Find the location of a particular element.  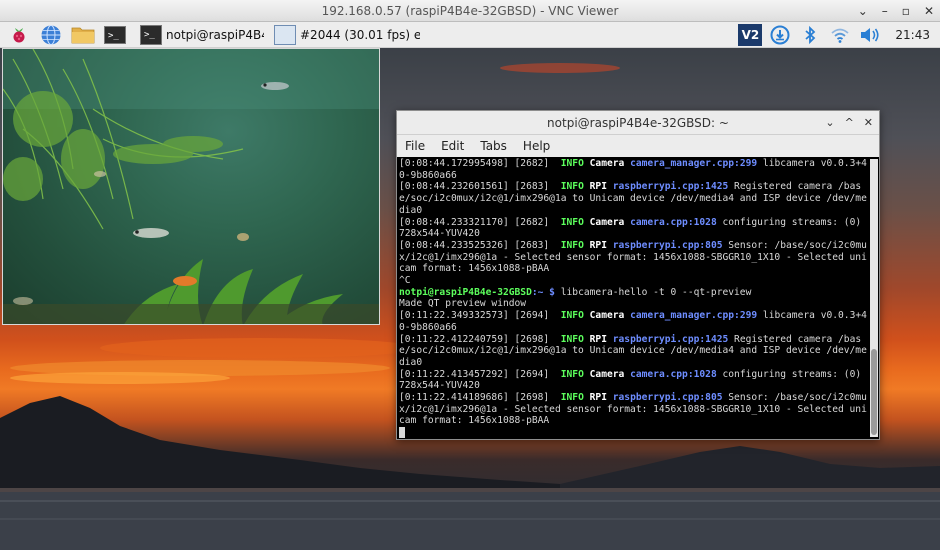

raspberry-menu-button is located at coordinates (19, 35).